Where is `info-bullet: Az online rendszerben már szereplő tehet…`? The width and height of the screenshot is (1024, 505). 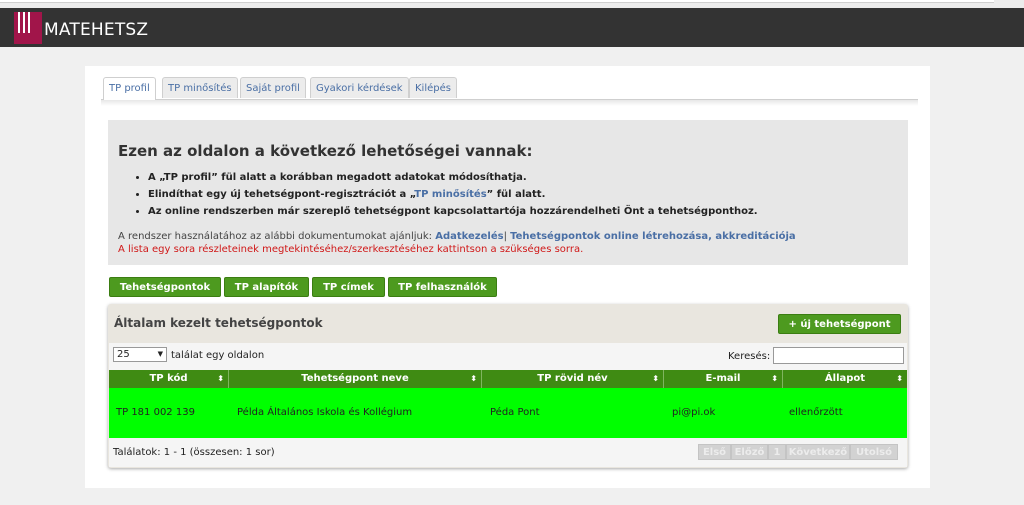 info-bullet: Az online rendszerben már szereplő tehet… is located at coordinates (453, 211).